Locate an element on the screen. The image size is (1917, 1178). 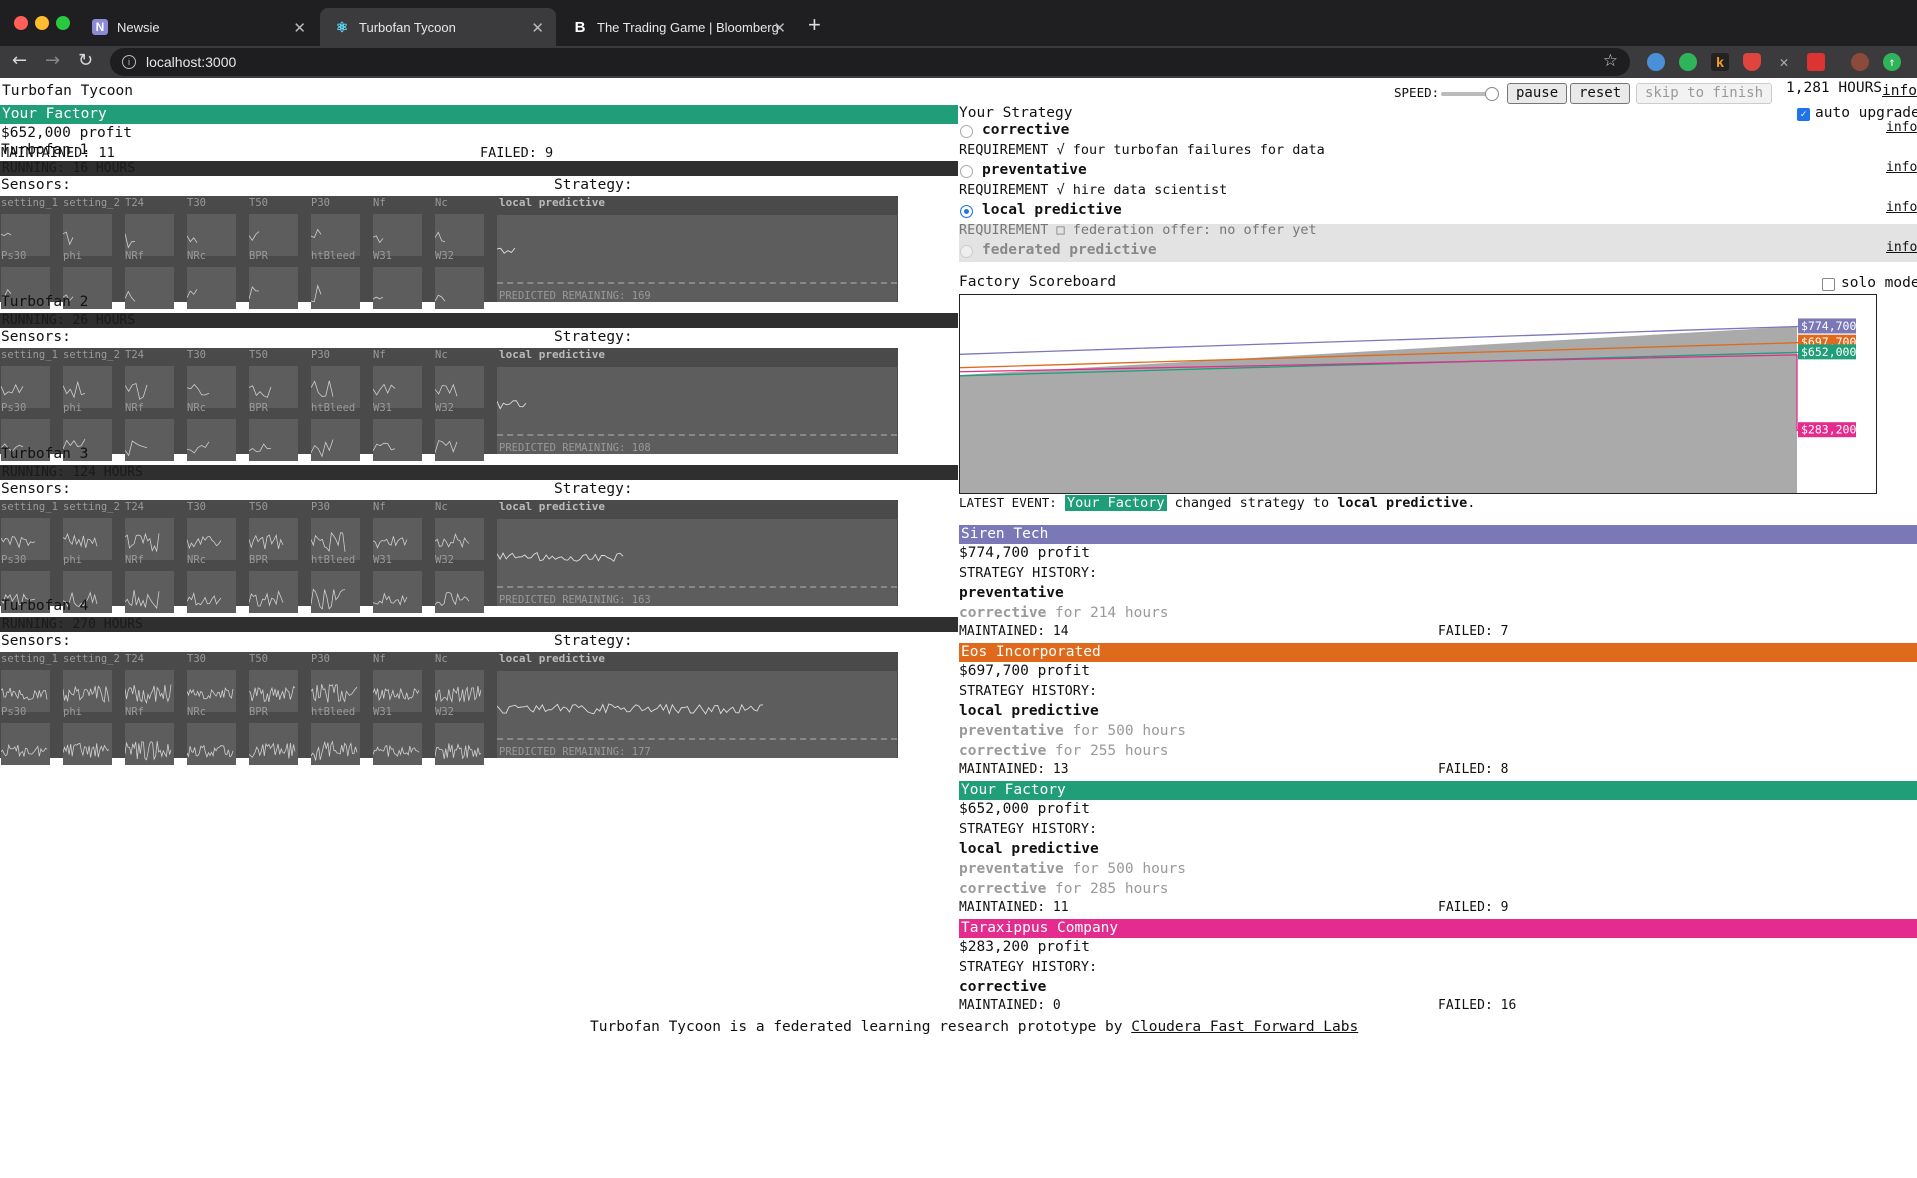
reload-icon: ↻ is located at coordinates (85, 60).